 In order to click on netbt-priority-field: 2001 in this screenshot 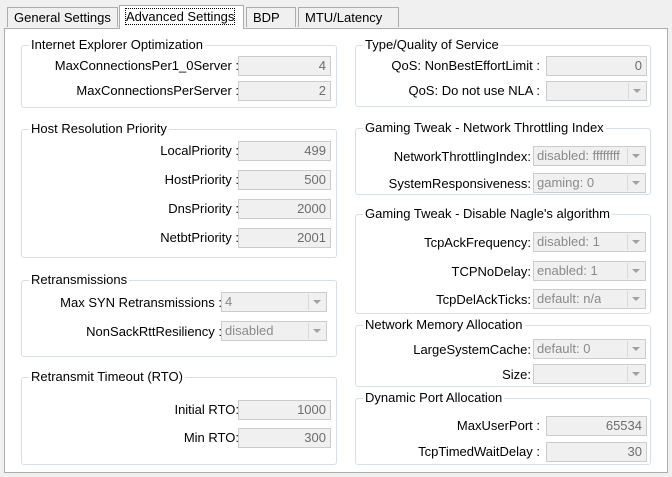, I will do `click(284, 238)`.